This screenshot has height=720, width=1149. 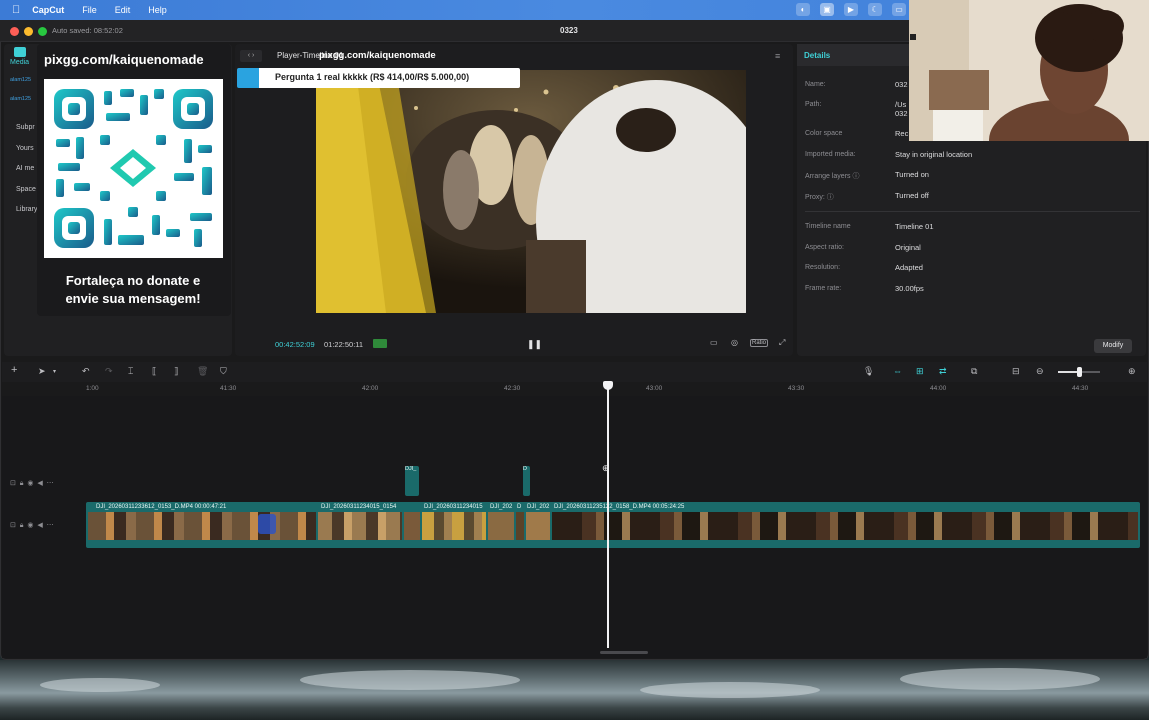 What do you see at coordinates (42, 371) in the screenshot?
I see `select-tool-icon: ➤` at bounding box center [42, 371].